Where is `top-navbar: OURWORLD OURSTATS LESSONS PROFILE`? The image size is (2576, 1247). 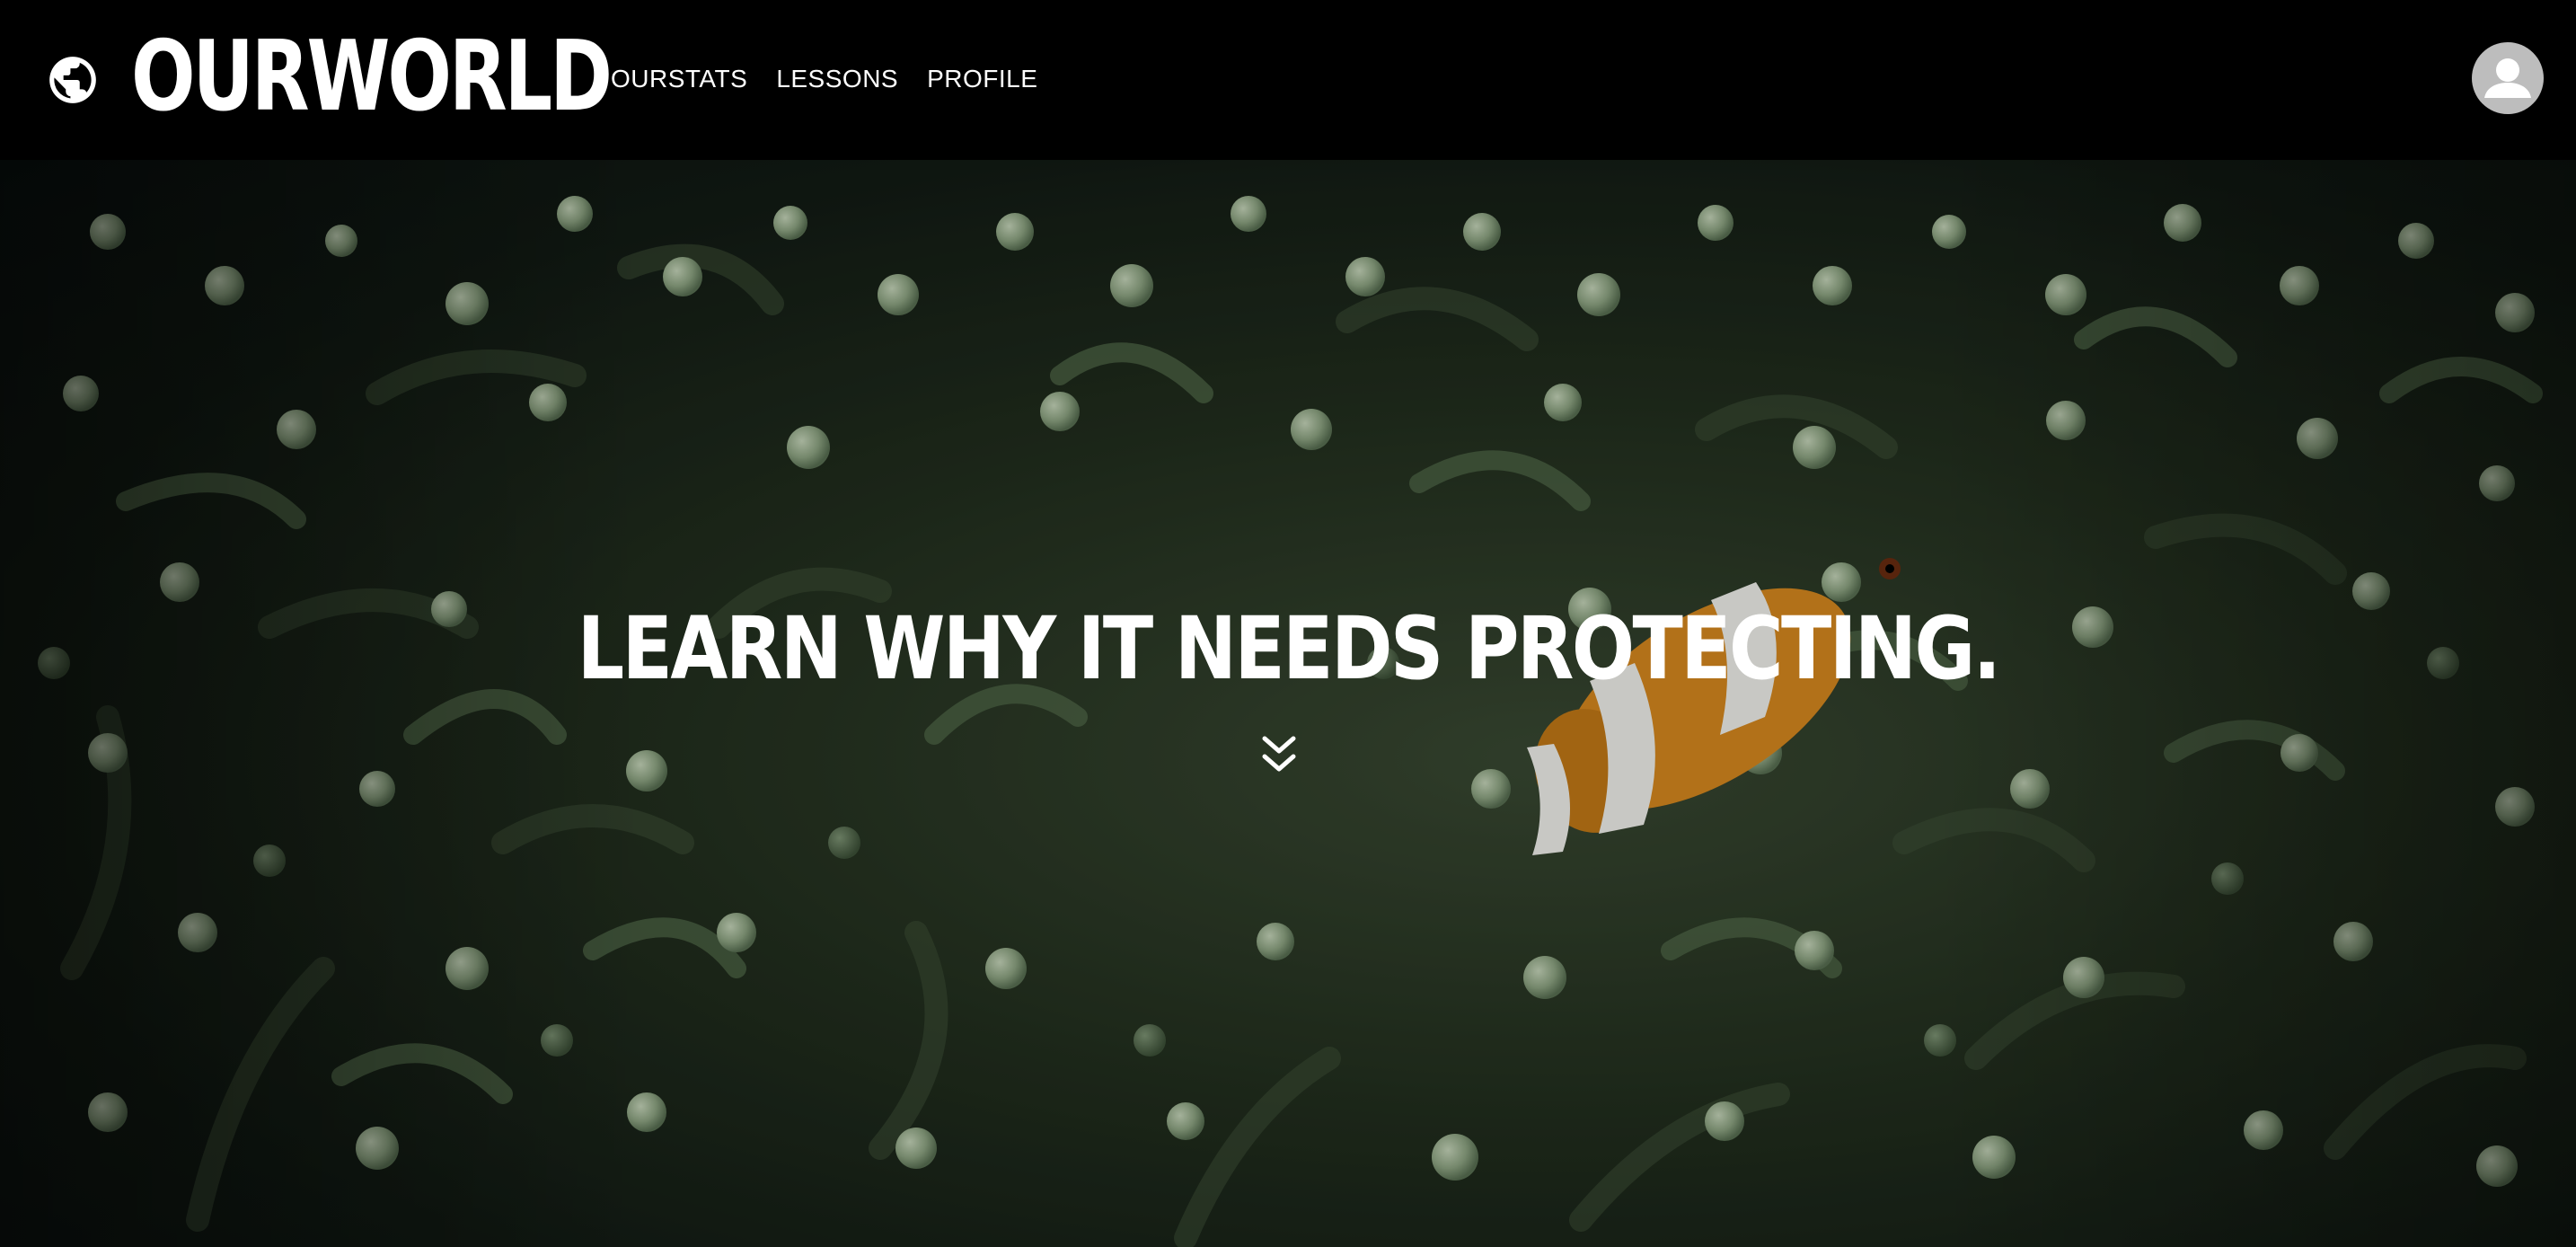
top-navbar: OURWORLD OURSTATS LESSONS PROFILE is located at coordinates (1288, 80).